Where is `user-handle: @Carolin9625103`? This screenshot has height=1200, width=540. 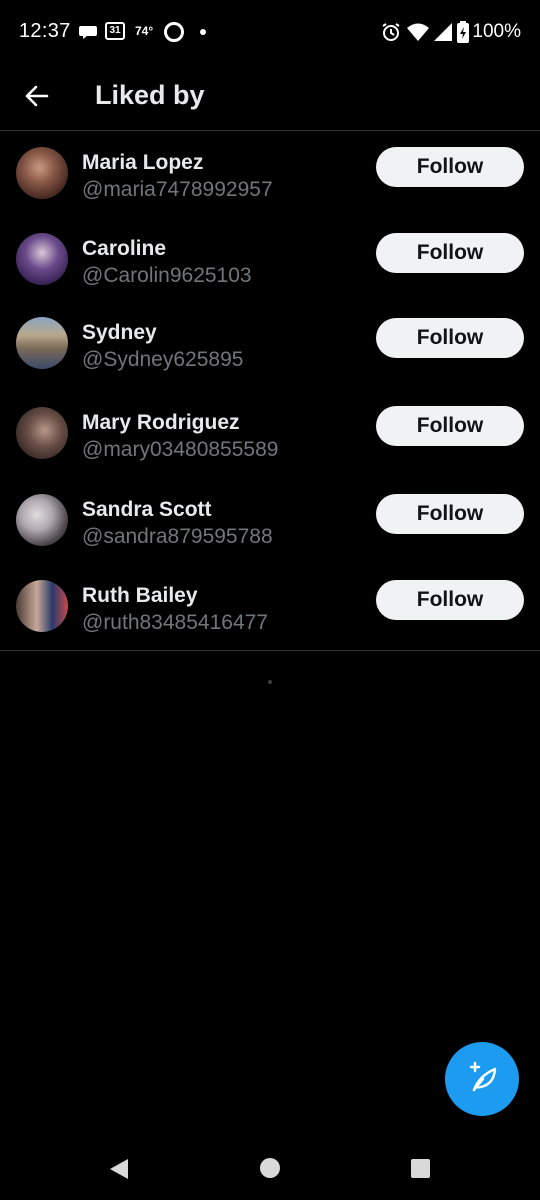
user-handle: @Carolin9625103 is located at coordinates (167, 275).